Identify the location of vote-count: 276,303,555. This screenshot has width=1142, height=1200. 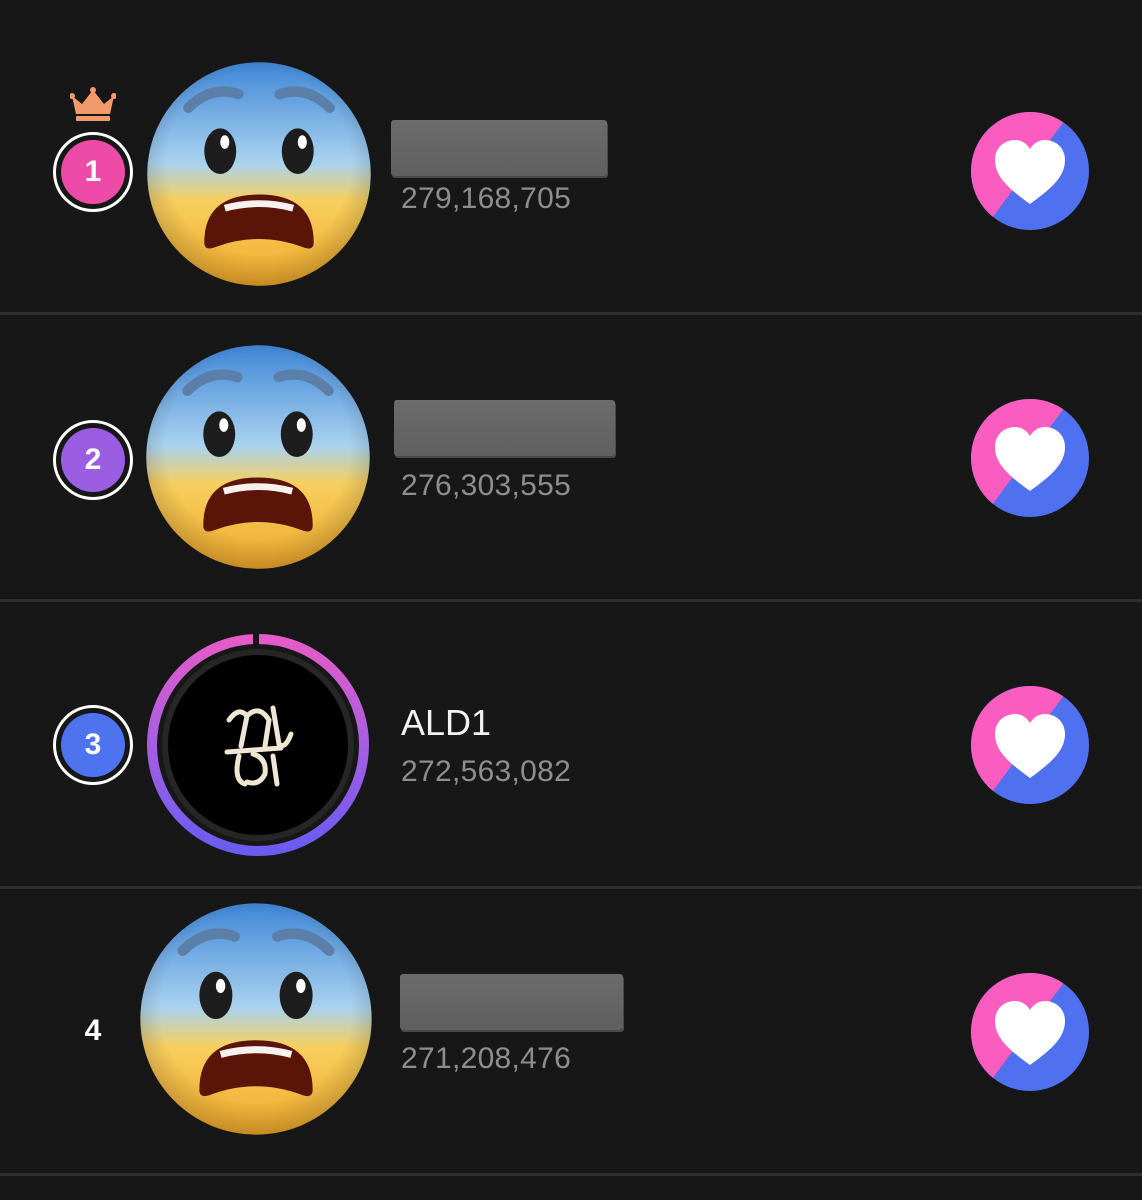
(486, 485).